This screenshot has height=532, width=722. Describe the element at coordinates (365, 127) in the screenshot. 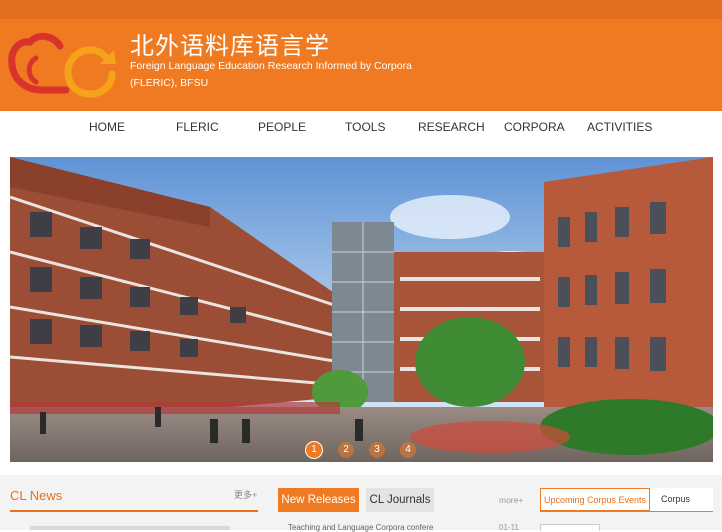

I see `nav-item-tools: TOOLS` at that location.